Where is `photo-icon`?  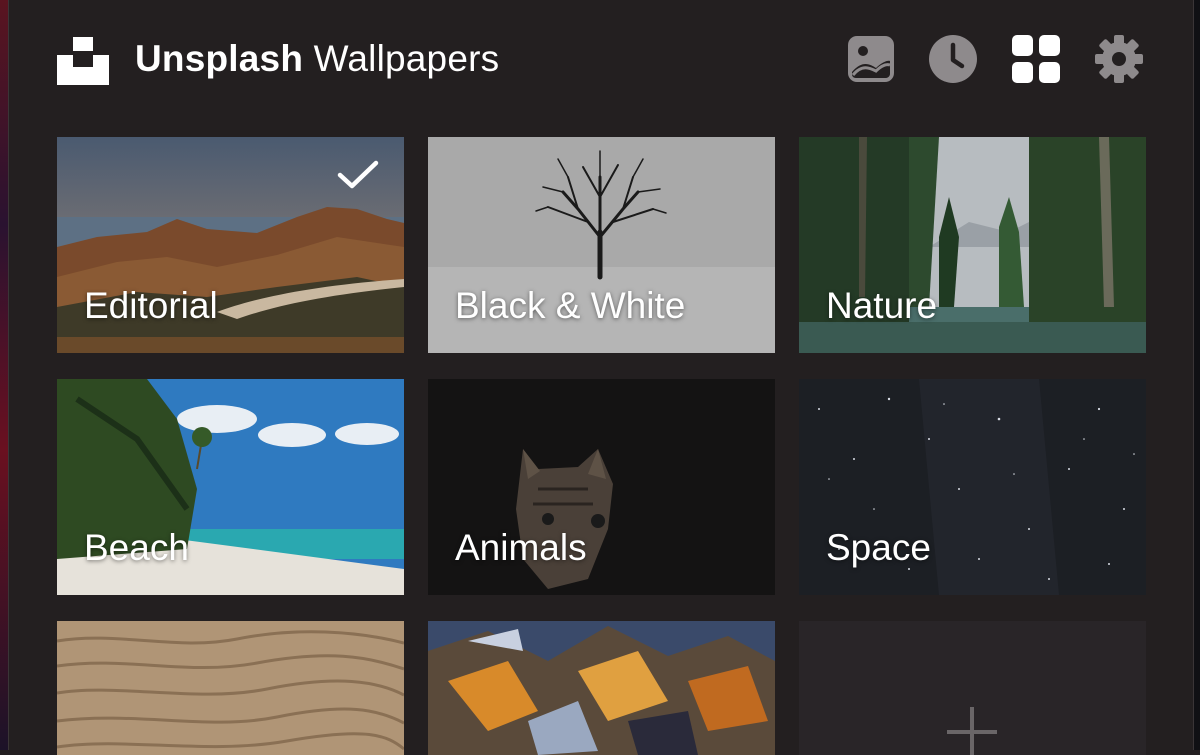
photo-icon is located at coordinates (871, 59).